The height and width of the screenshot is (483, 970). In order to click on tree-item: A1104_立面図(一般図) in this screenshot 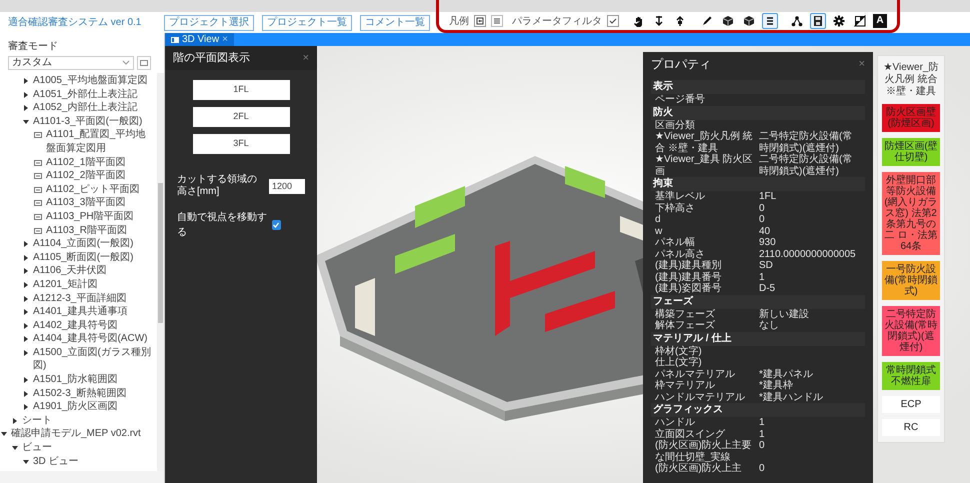, I will do `click(78, 244)`.